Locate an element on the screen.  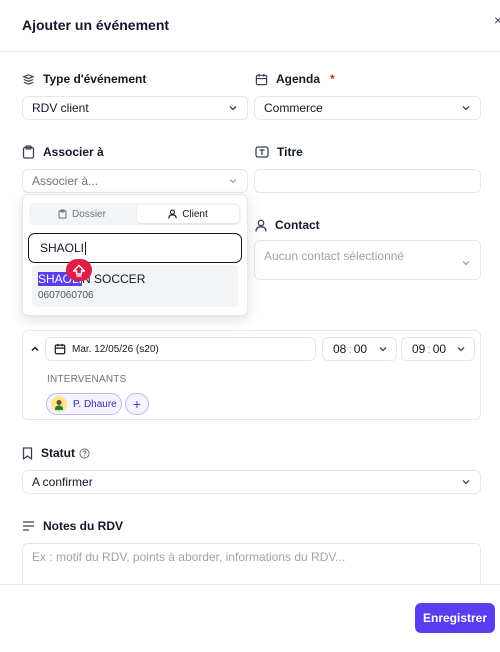
notes-label-text: Notes du RDV is located at coordinates (83, 526).